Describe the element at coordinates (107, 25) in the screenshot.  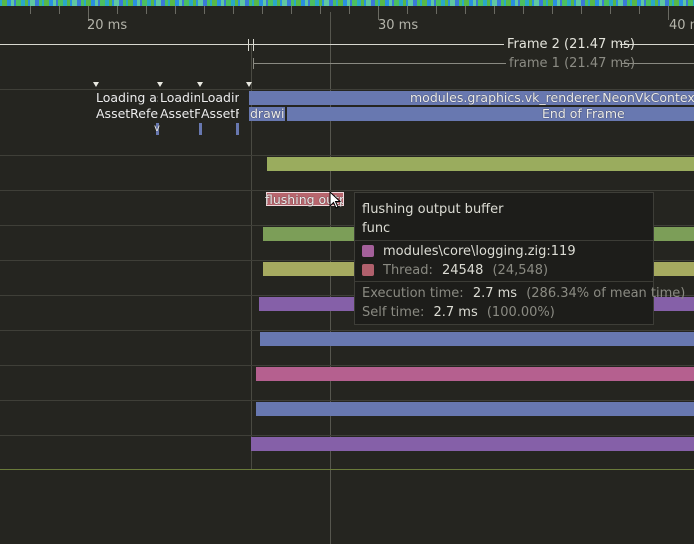
I see `ruler-label-20ms: 20 ms` at that location.